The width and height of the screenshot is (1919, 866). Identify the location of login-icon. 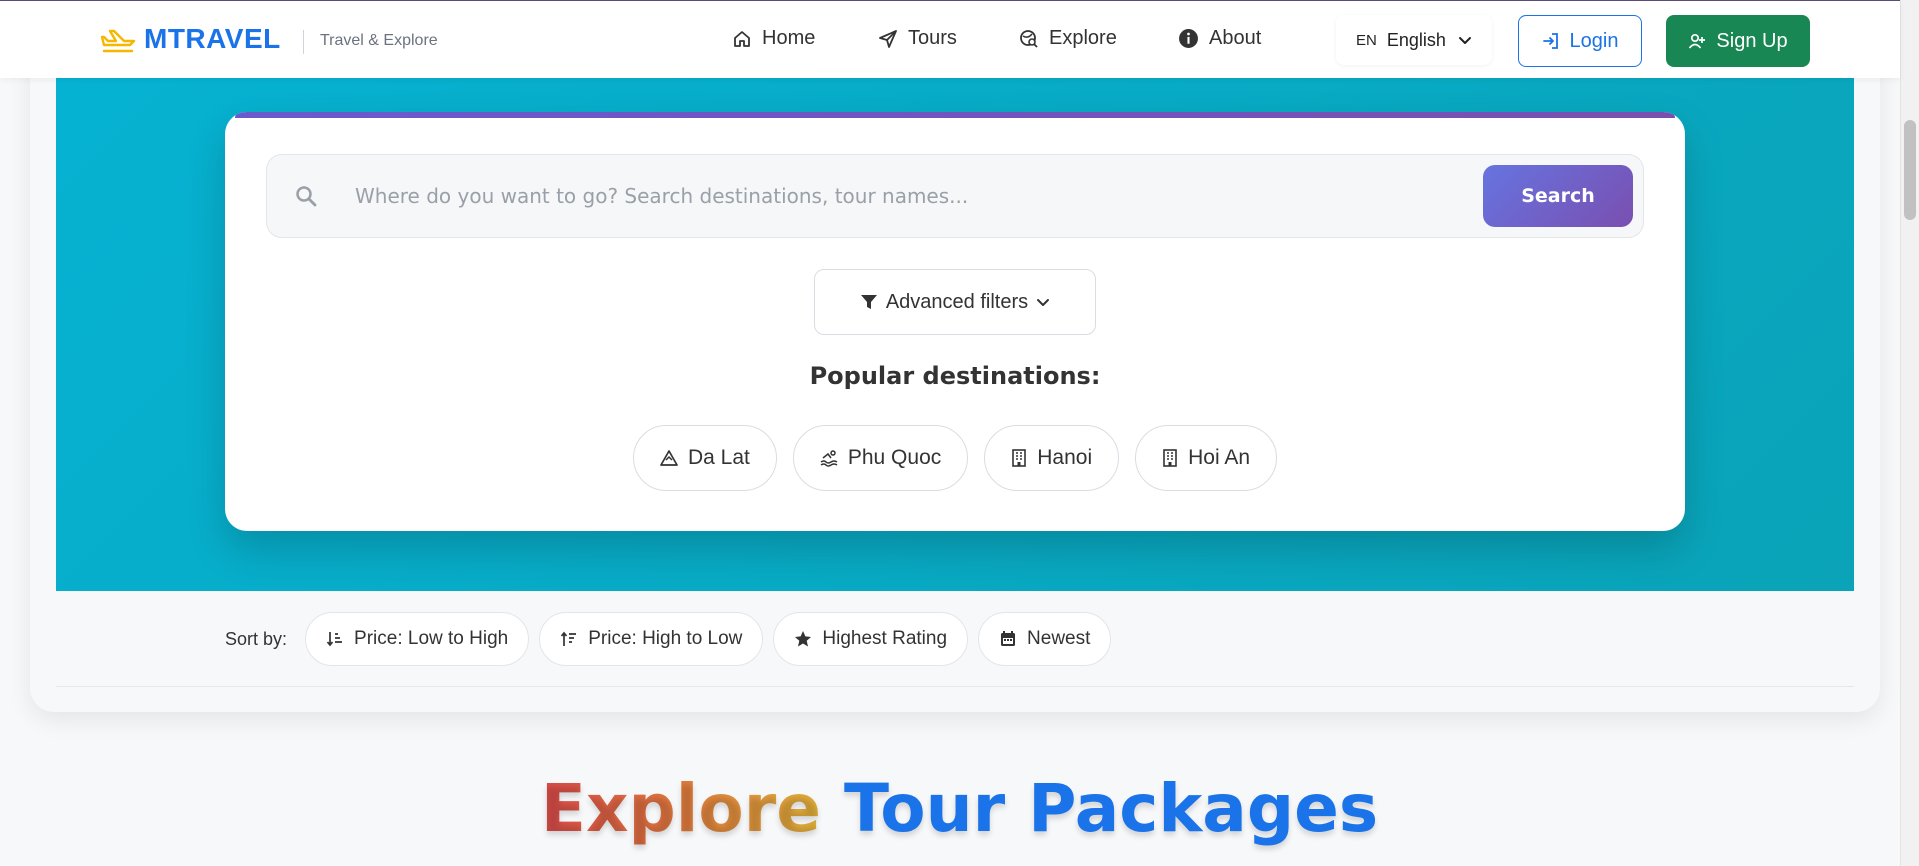
(1550, 41).